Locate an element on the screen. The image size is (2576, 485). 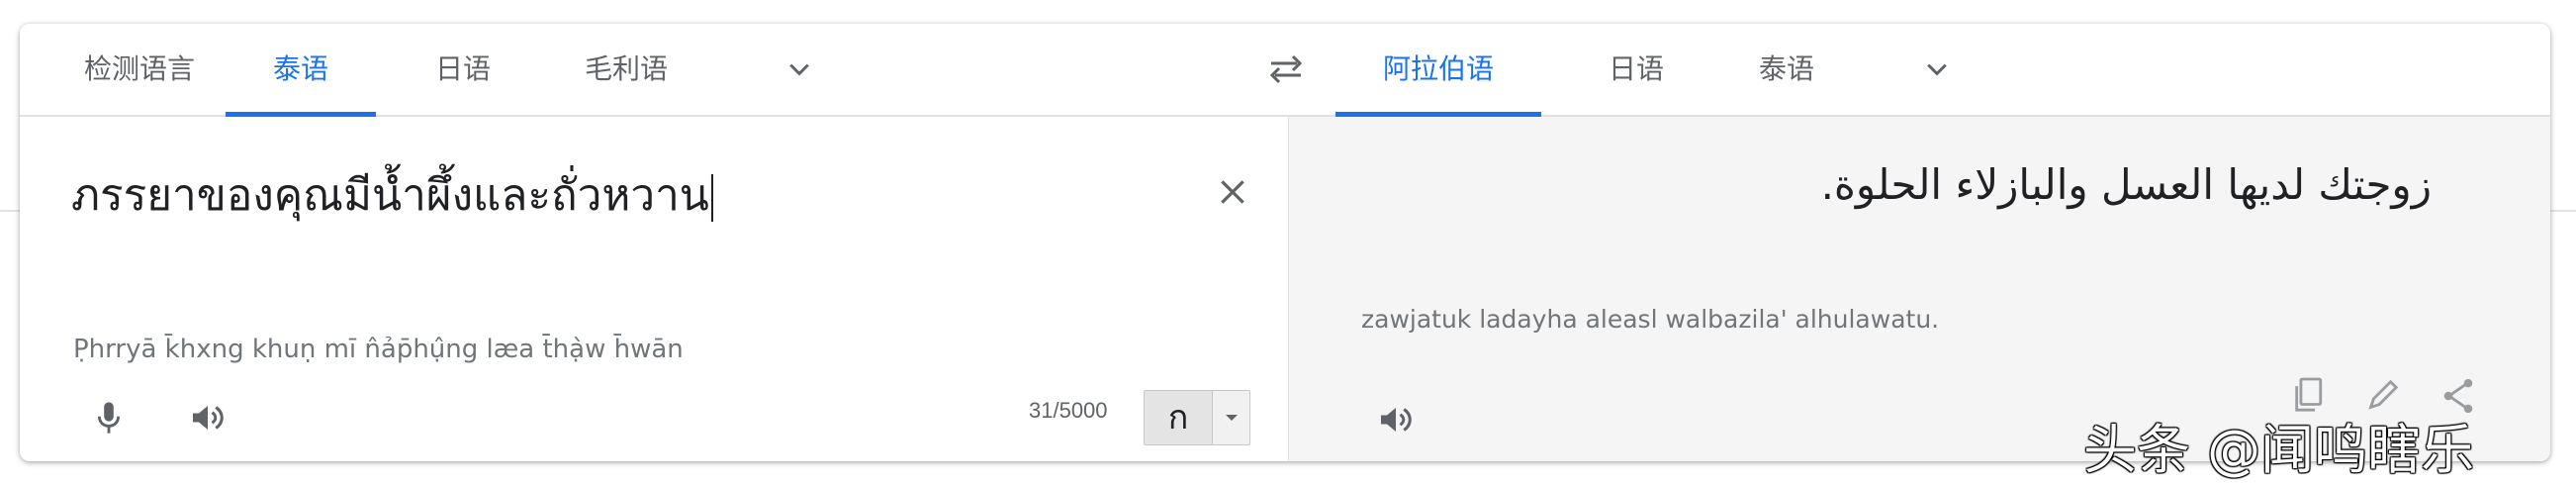
input-tools-button: ก is located at coordinates (1197, 417).